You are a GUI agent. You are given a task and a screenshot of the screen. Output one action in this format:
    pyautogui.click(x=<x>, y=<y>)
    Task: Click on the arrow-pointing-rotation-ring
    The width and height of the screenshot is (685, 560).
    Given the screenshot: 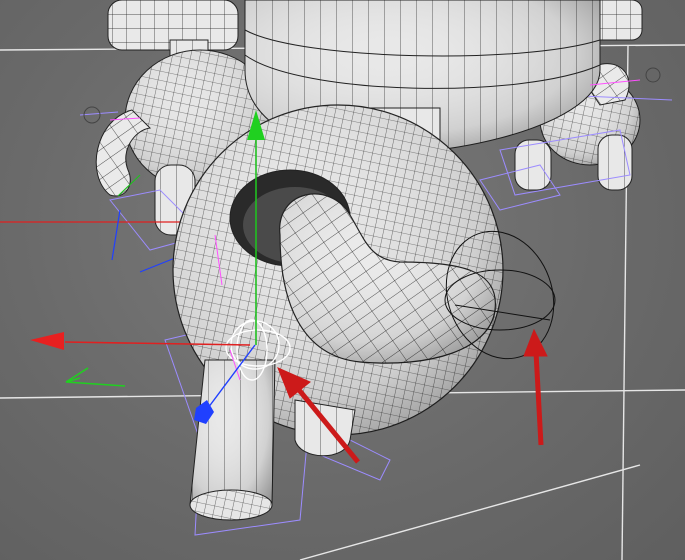 What is the action you would take?
    pyautogui.click(x=535, y=387)
    